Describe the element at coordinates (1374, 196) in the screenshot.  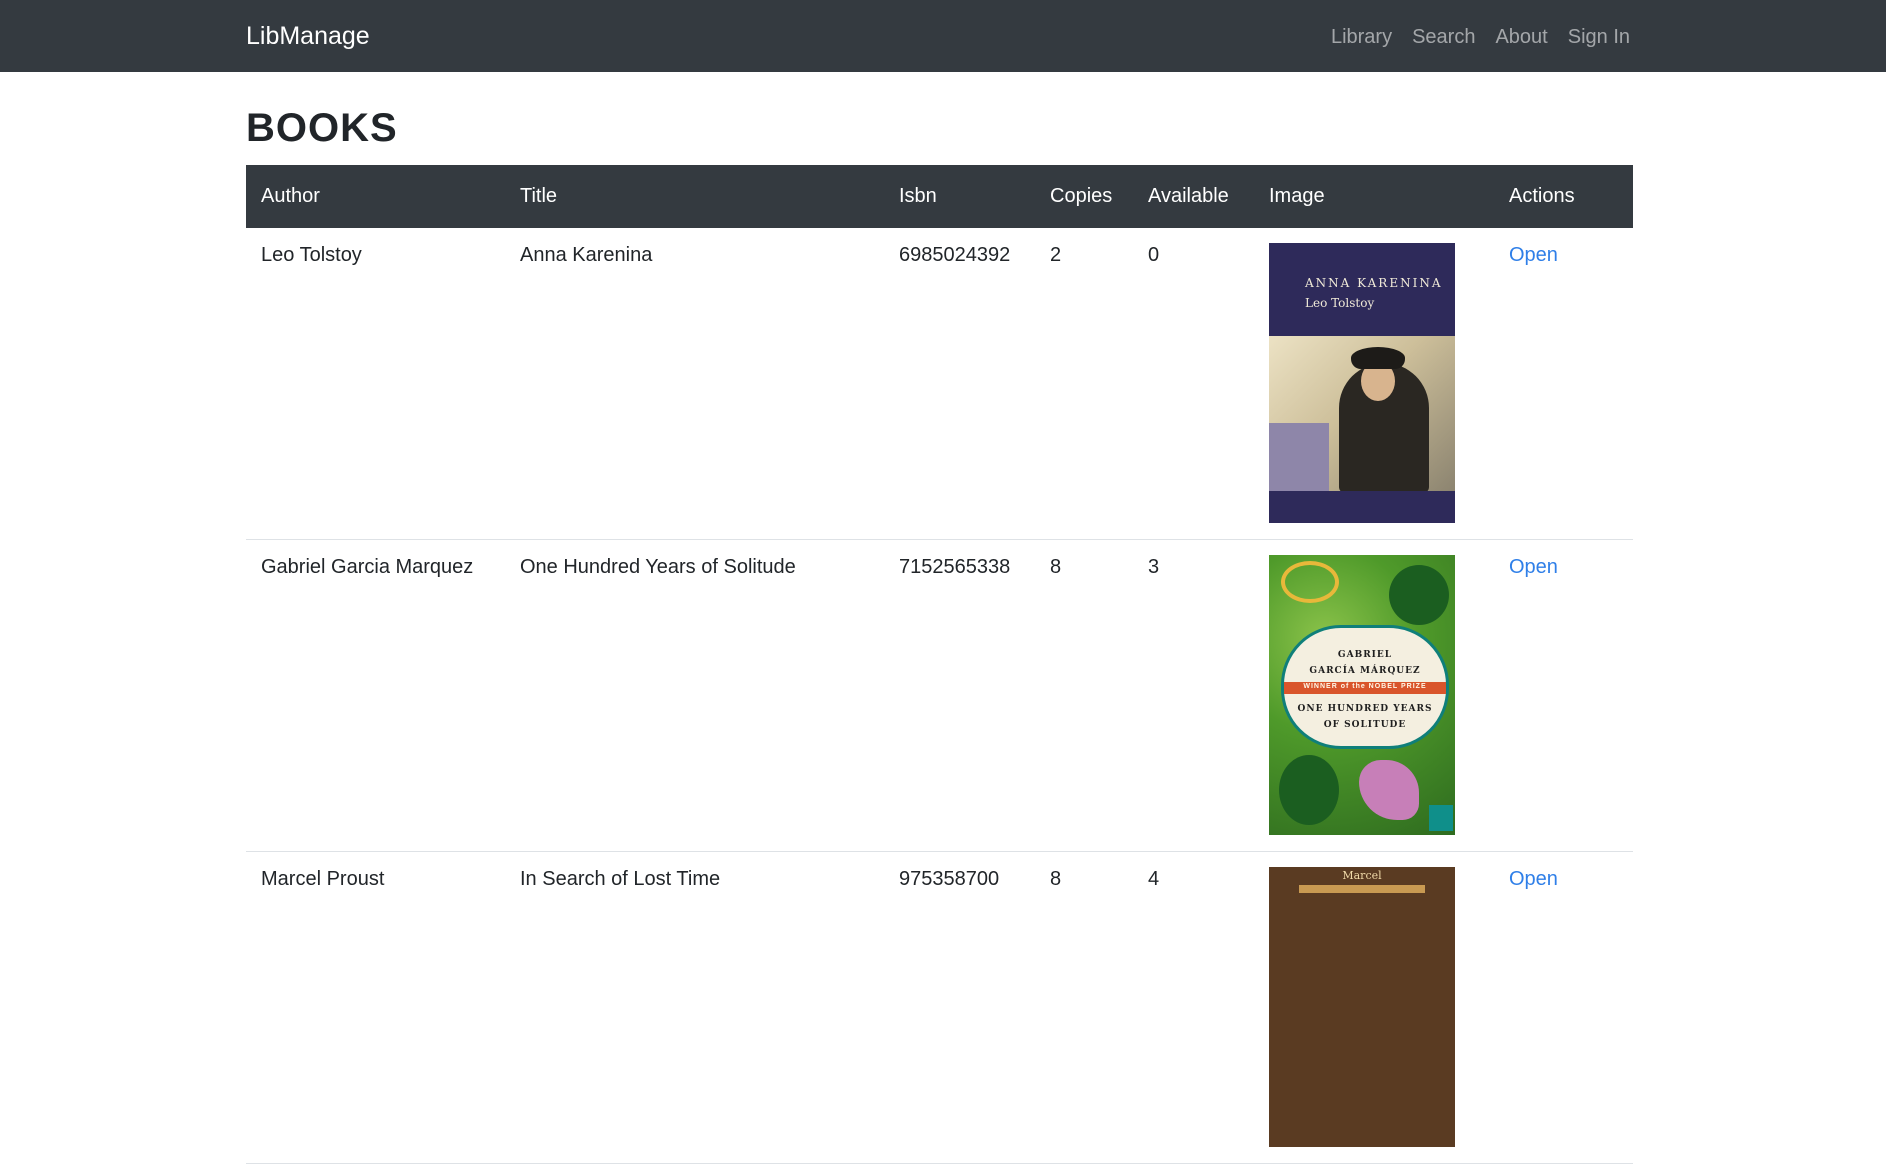
I see `column-header-image: Image` at that location.